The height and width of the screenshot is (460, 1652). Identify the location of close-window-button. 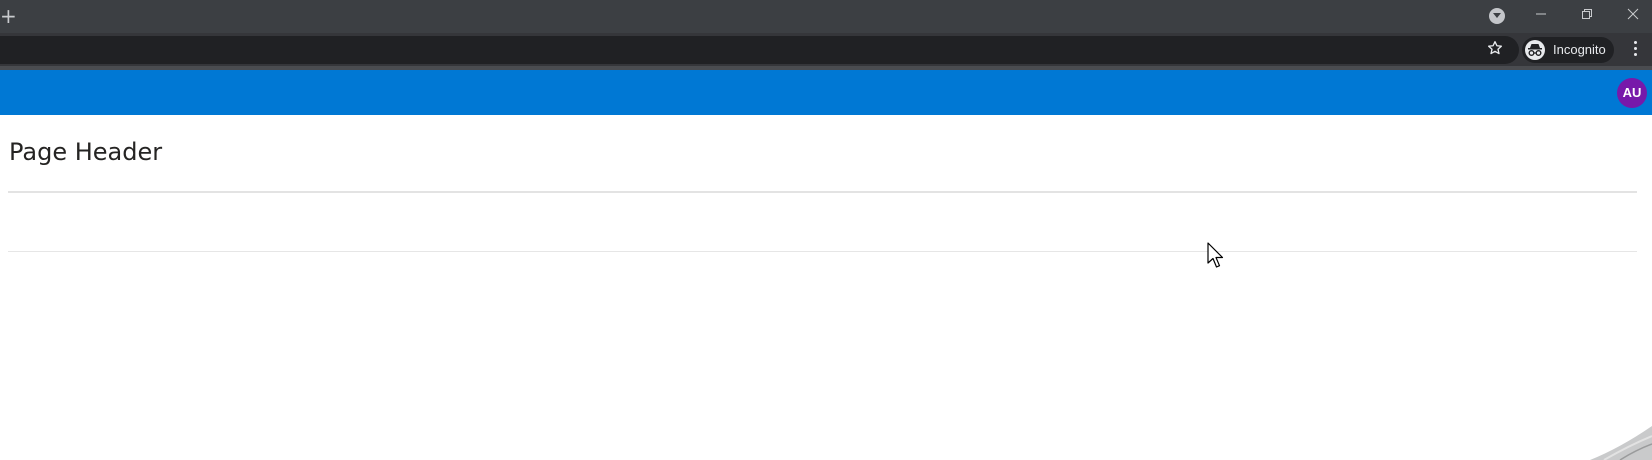
(1631, 15).